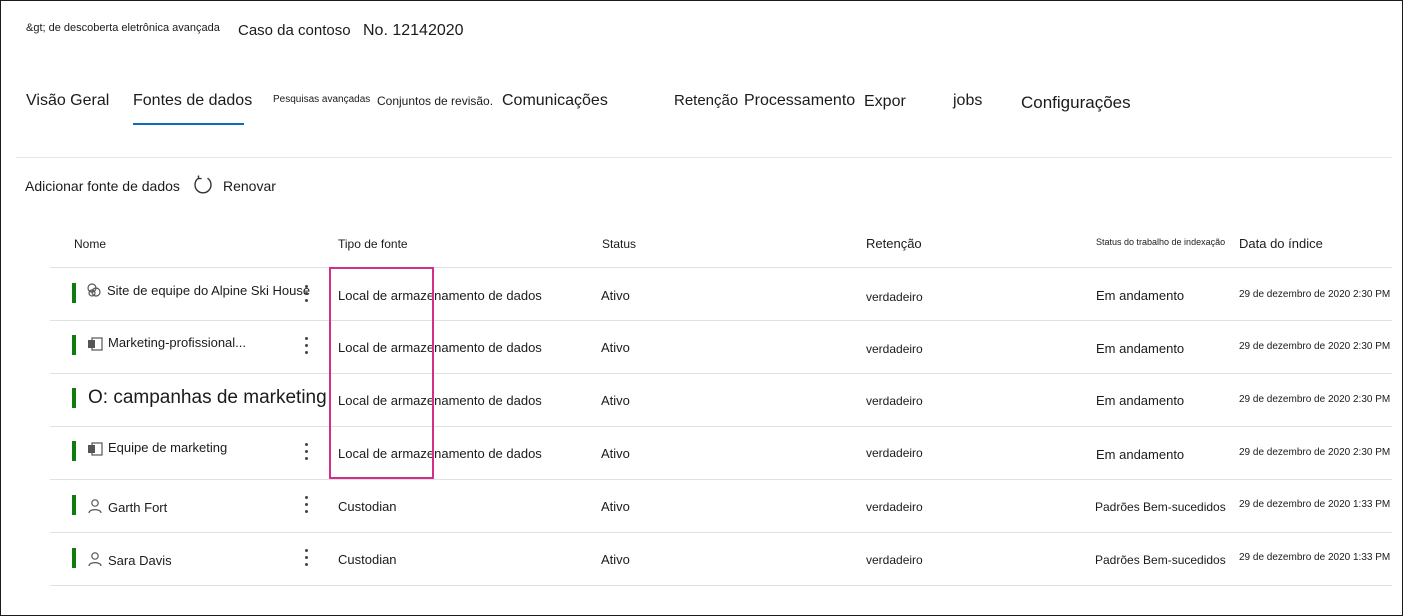 The image size is (1403, 616). I want to click on tab-settings: Configurações, so click(1076, 103).